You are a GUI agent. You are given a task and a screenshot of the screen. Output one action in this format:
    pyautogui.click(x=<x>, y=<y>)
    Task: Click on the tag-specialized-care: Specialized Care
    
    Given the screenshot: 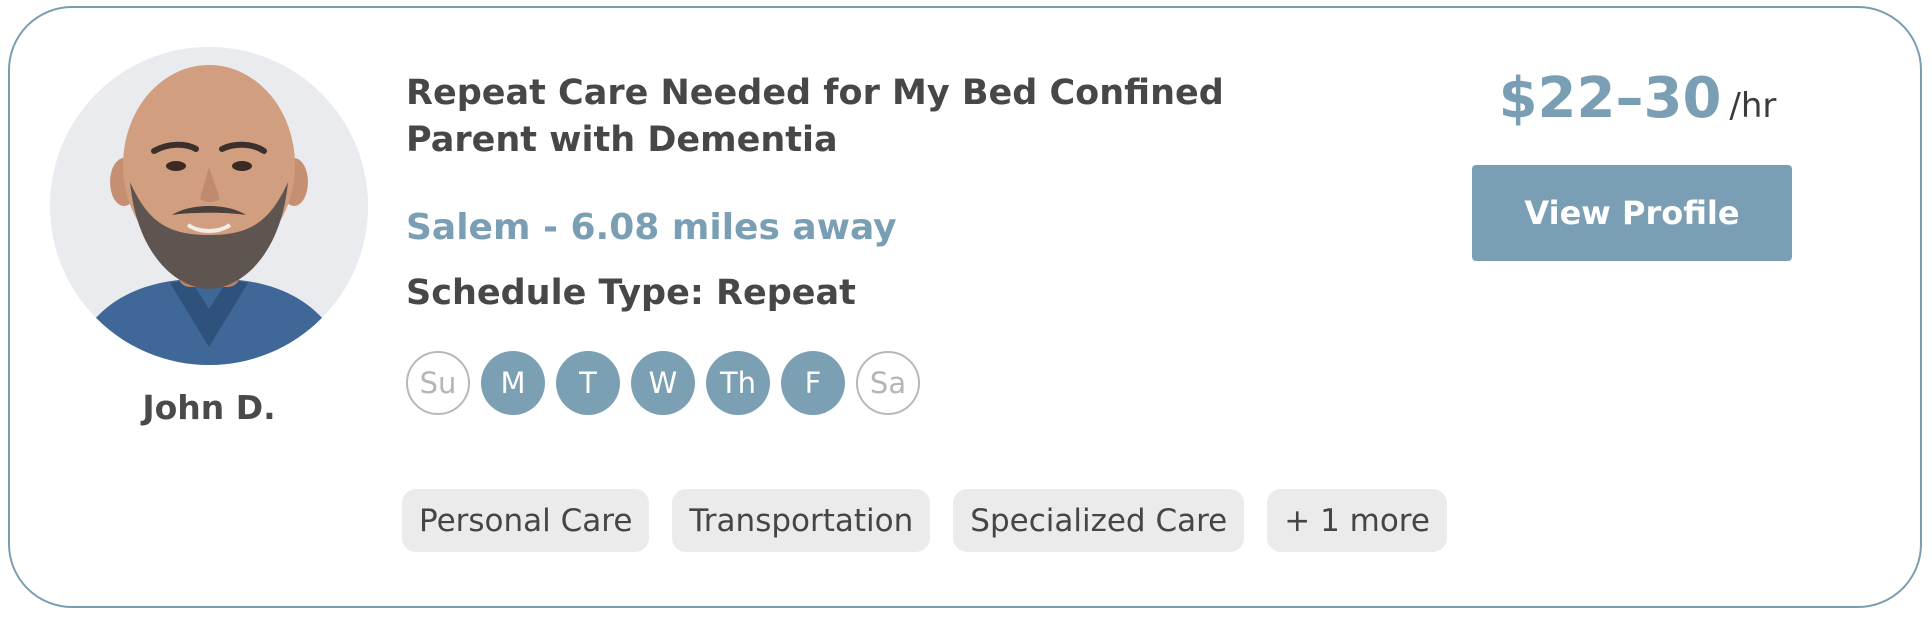 What is the action you would take?
    pyautogui.click(x=1099, y=520)
    